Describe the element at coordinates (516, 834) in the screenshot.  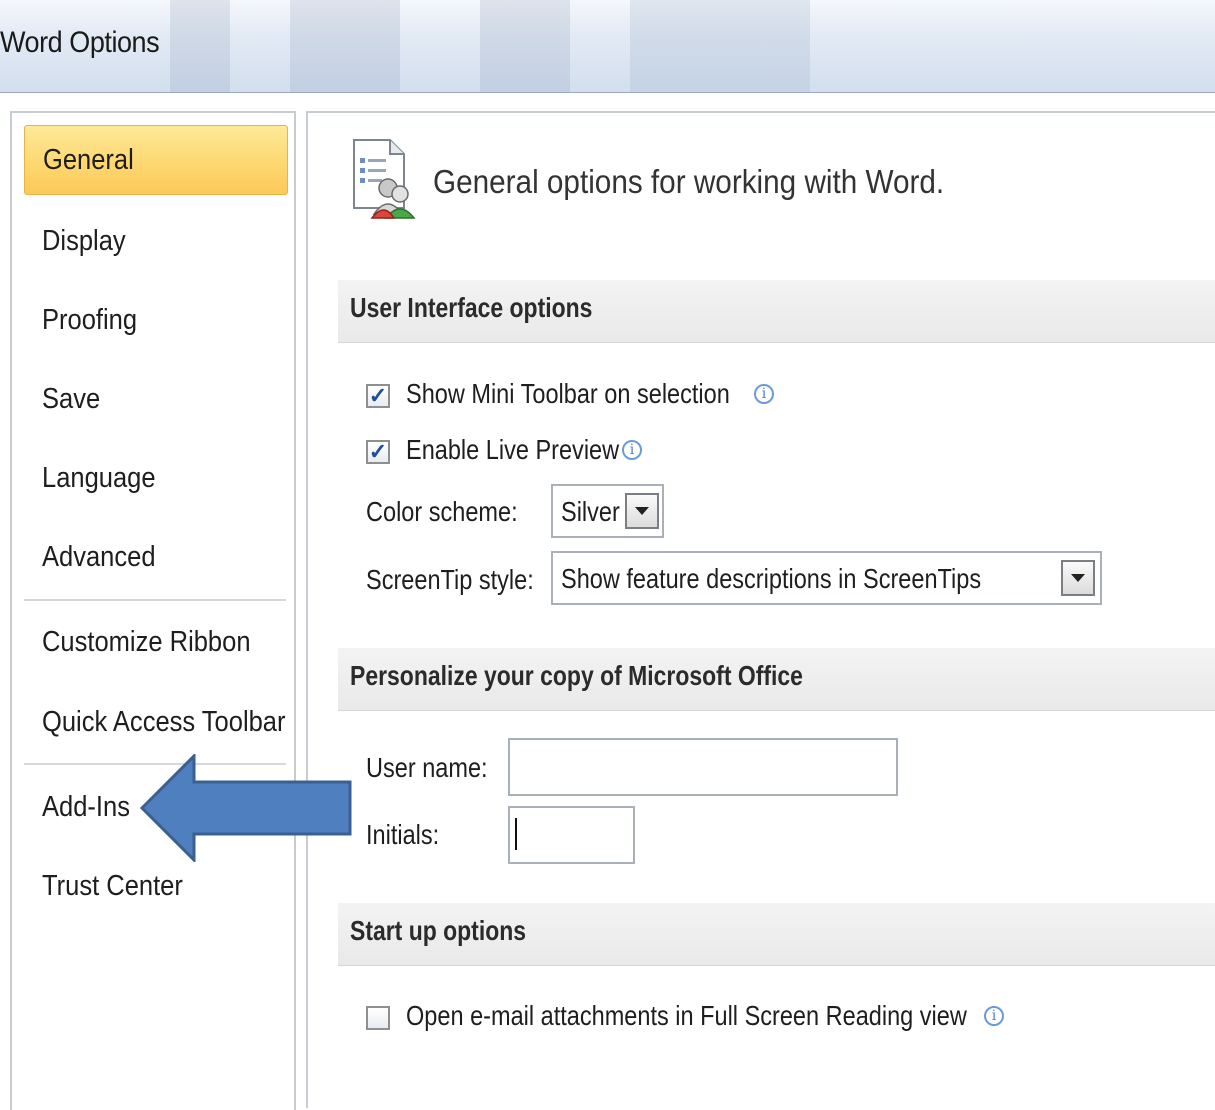
I see `text-caret` at that location.